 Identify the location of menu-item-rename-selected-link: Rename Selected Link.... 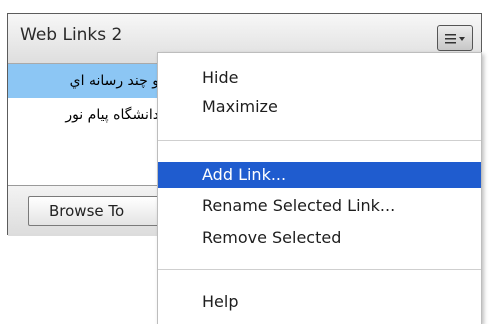
(319, 206).